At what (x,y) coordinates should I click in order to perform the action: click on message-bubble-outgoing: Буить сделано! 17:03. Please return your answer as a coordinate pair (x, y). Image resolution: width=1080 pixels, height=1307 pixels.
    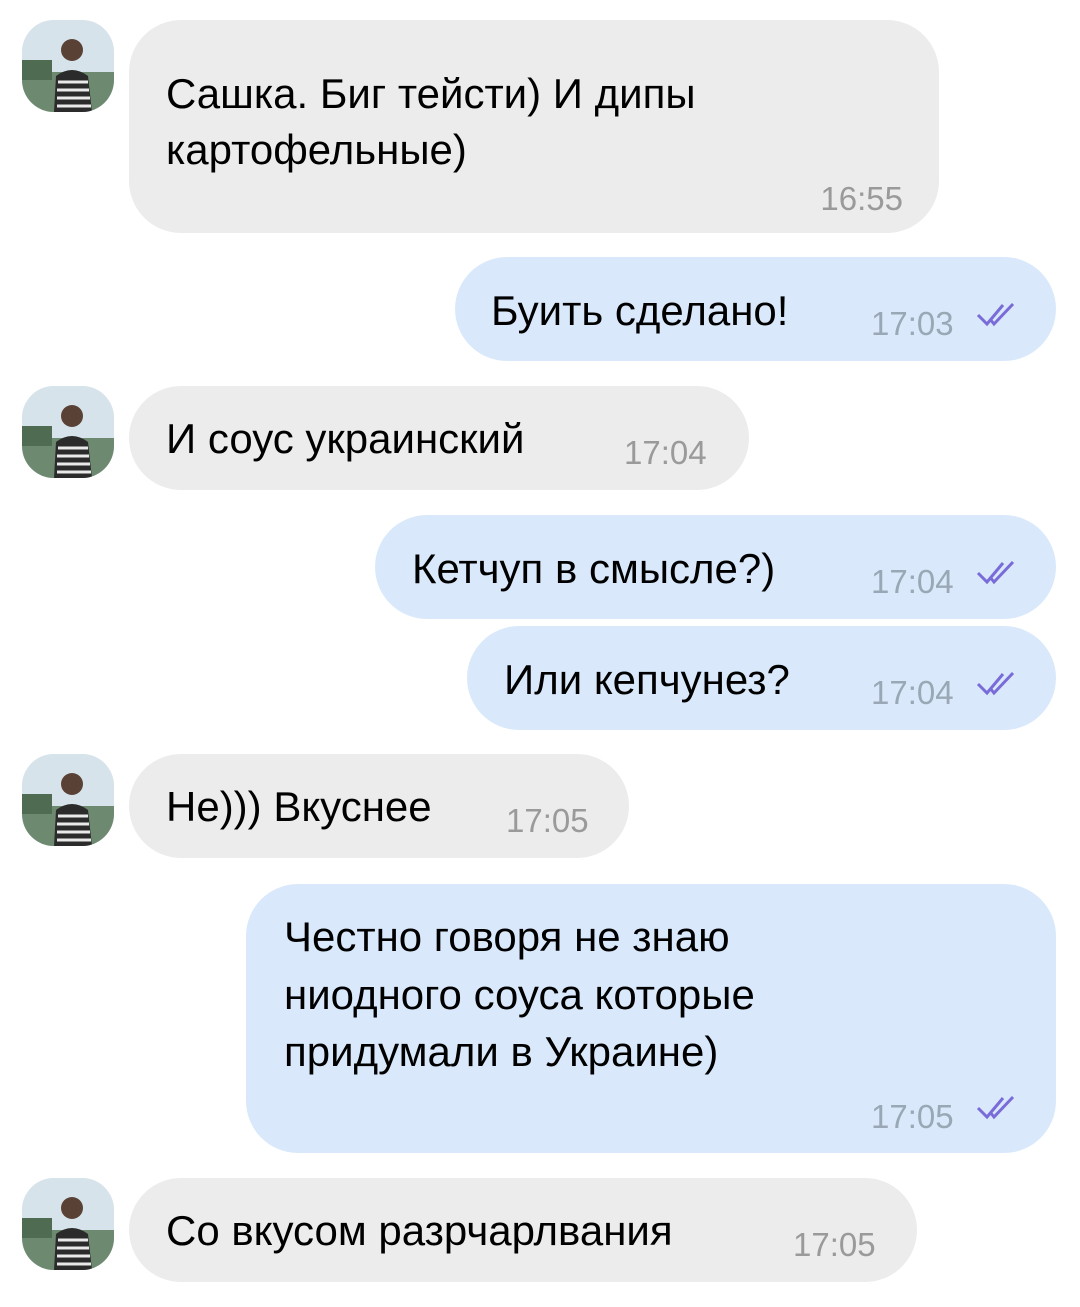
    Looking at the image, I should click on (755, 309).